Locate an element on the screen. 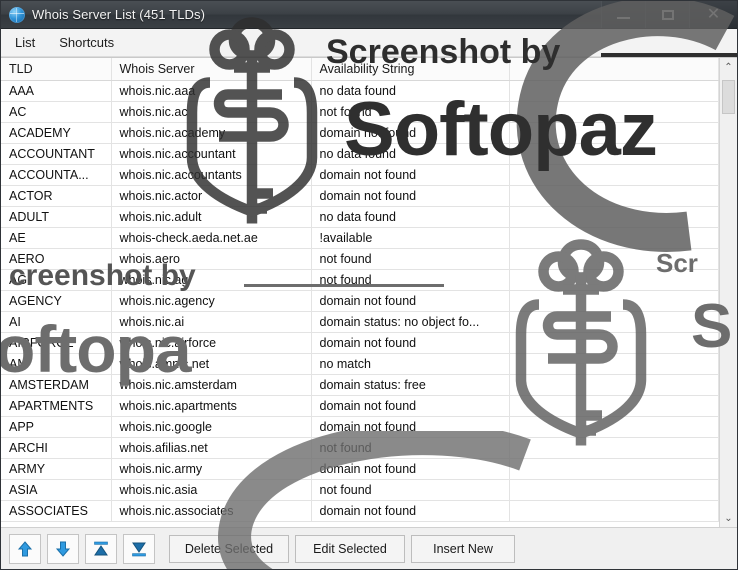  column-header-availability: Availability String is located at coordinates (410, 69).